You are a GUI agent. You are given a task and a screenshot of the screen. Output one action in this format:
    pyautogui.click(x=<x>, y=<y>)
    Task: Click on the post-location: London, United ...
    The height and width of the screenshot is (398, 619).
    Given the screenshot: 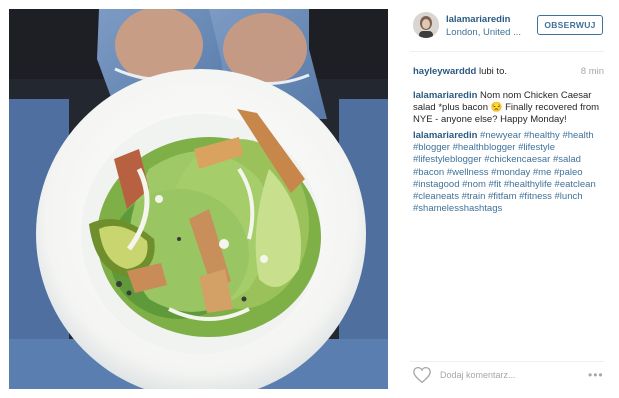 What is the action you would take?
    pyautogui.click(x=483, y=32)
    